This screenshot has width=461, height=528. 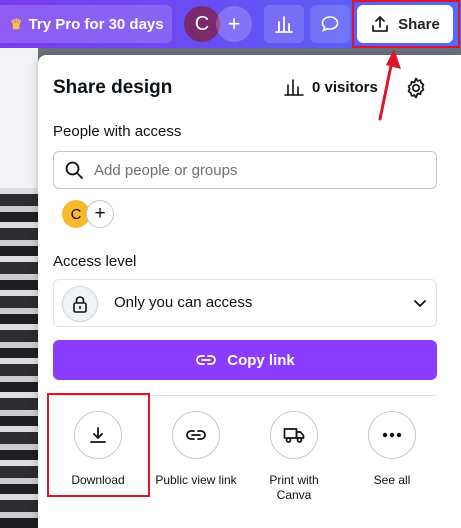 I want to click on chevron-down-icon, so click(x=420, y=303).